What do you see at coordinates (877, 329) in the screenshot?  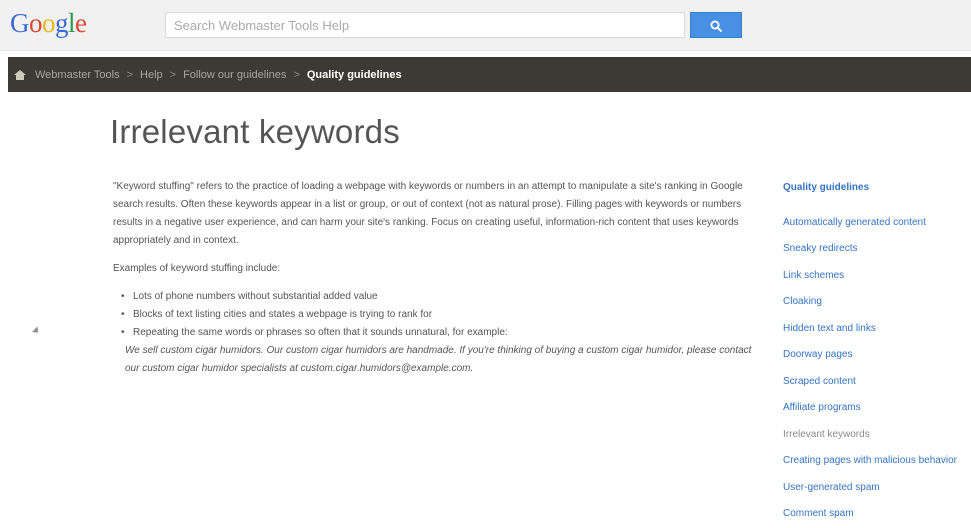 I see `sidebar-item-hidden-text-and-links: Hidden text and links` at bounding box center [877, 329].